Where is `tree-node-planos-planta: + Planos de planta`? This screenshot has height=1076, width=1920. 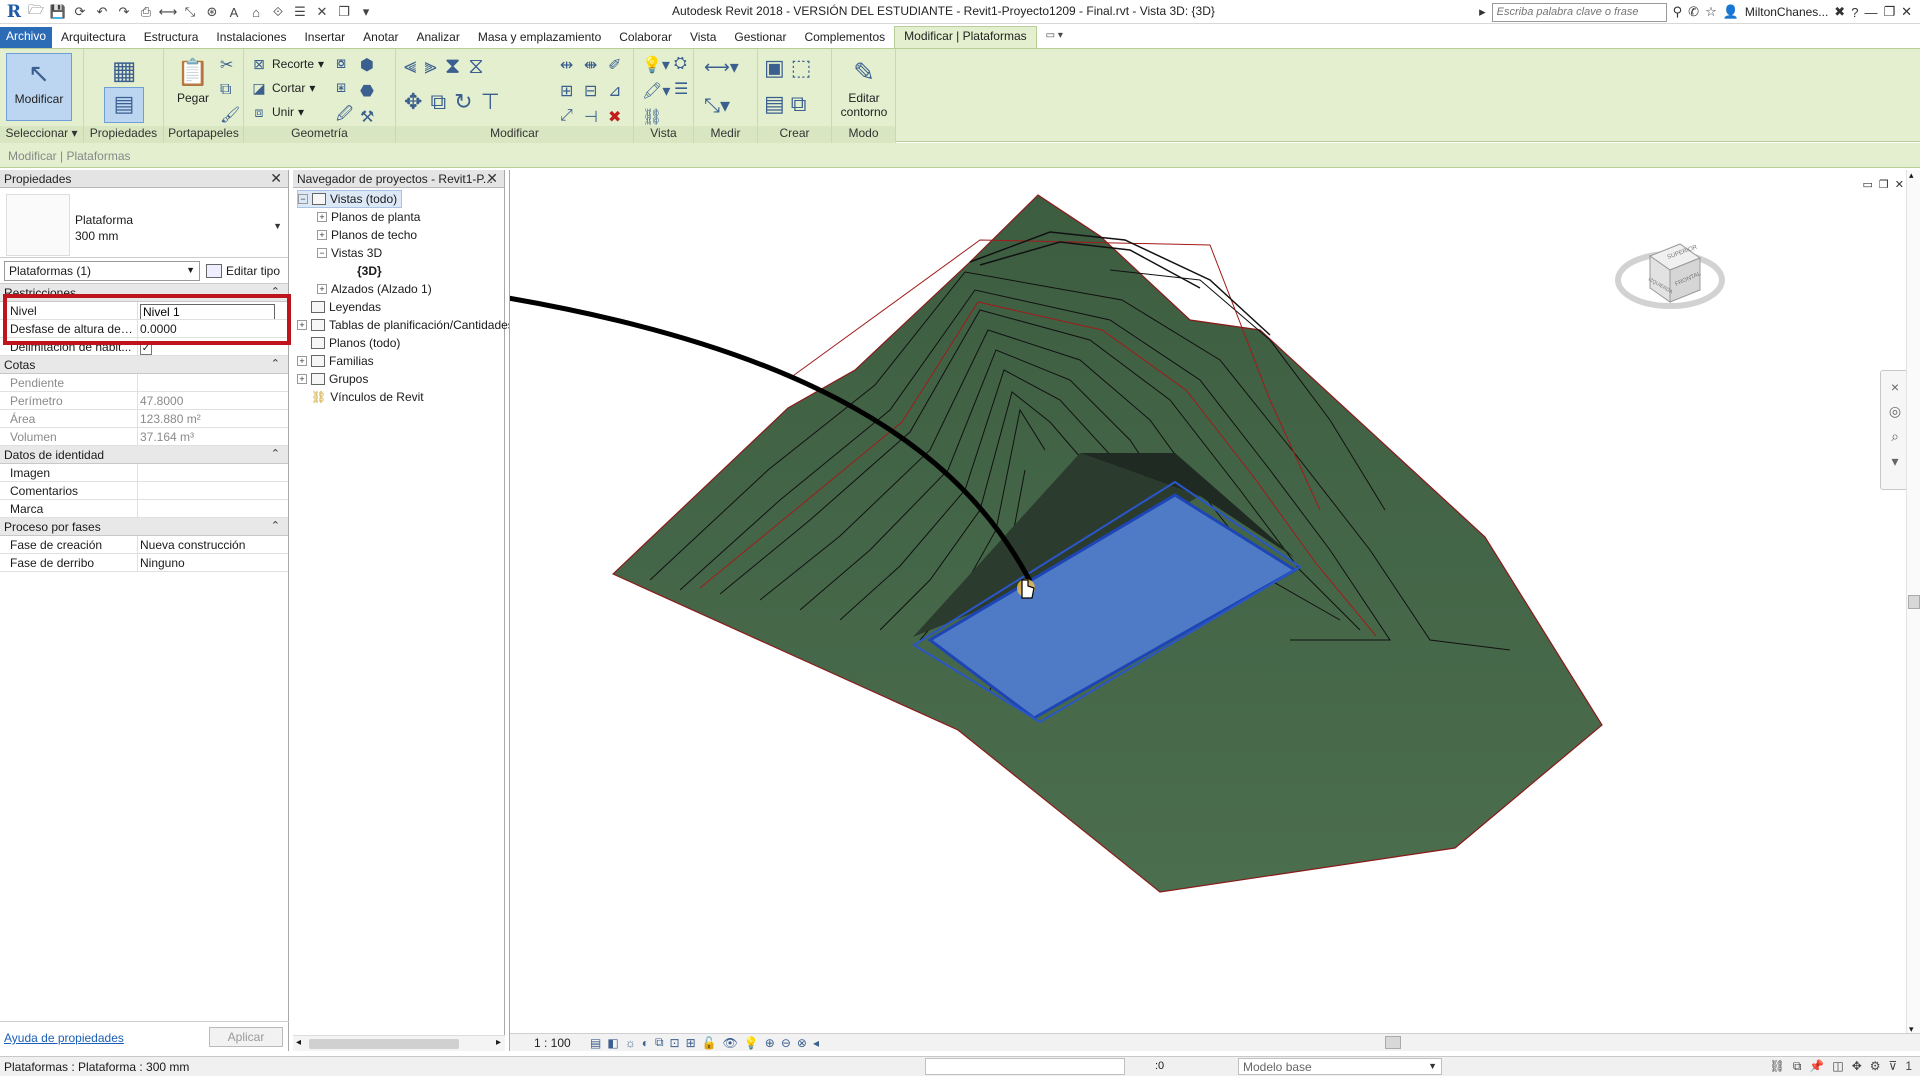 tree-node-planos-planta: + Planos de planta is located at coordinates (368, 217).